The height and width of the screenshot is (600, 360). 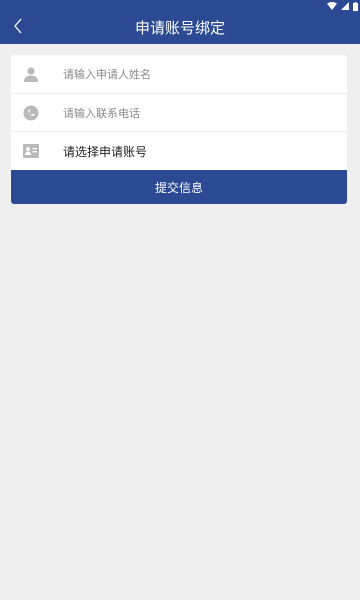 What do you see at coordinates (179, 151) in the screenshot?
I see `account-select-row: 请选择申请账号` at bounding box center [179, 151].